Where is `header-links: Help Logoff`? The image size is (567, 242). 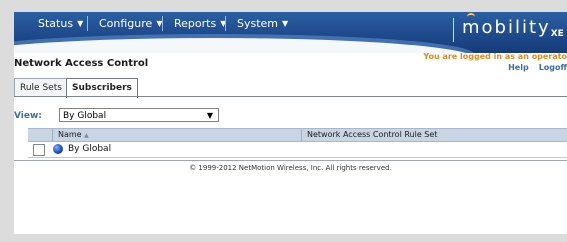 header-links: Help Logoff is located at coordinates (532, 67).